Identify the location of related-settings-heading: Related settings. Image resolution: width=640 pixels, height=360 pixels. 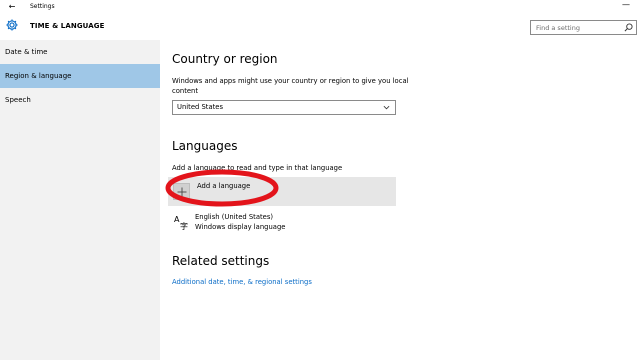
(221, 261).